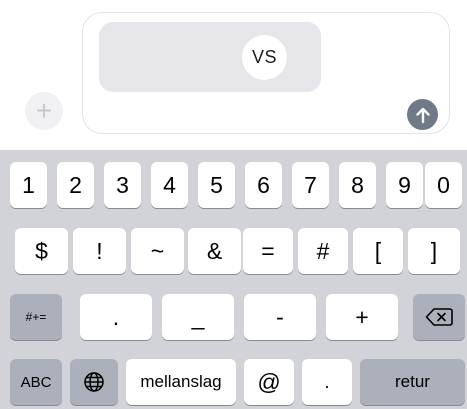 This screenshot has height=409, width=467. Describe the element at coordinates (323, 251) in the screenshot. I see `key-hash: #` at that location.